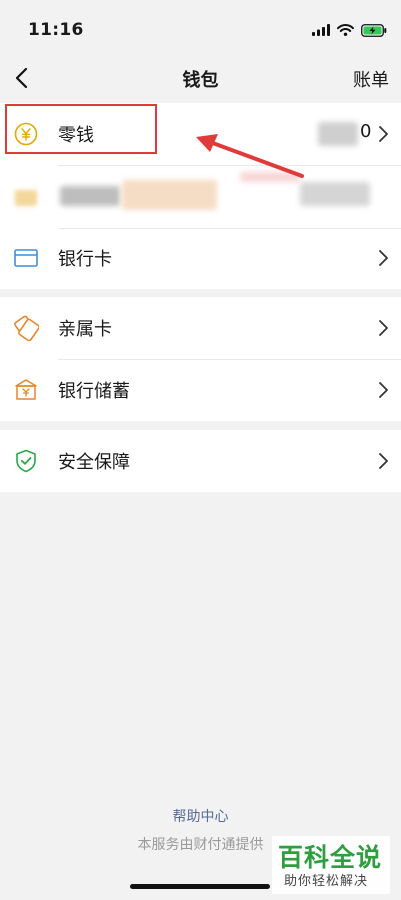 The height and width of the screenshot is (900, 401). Describe the element at coordinates (366, 131) in the screenshot. I see `balance-value: 0` at that location.